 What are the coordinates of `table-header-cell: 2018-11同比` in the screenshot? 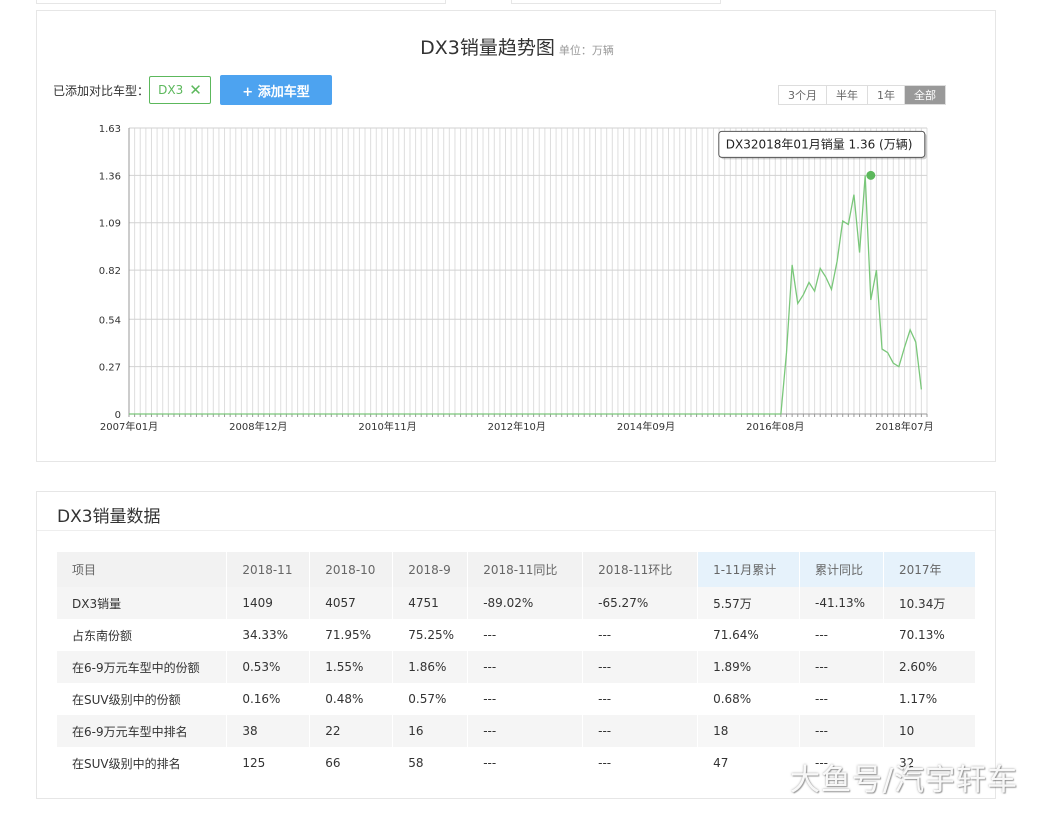 It's located at (525, 569).